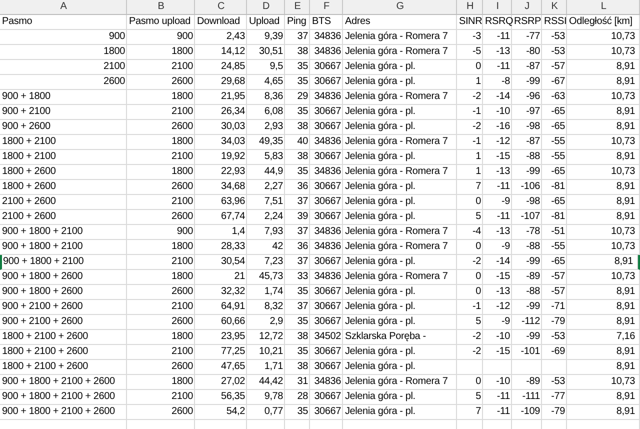 The image size is (640, 429). I want to click on column-letter: A, so click(63, 7).